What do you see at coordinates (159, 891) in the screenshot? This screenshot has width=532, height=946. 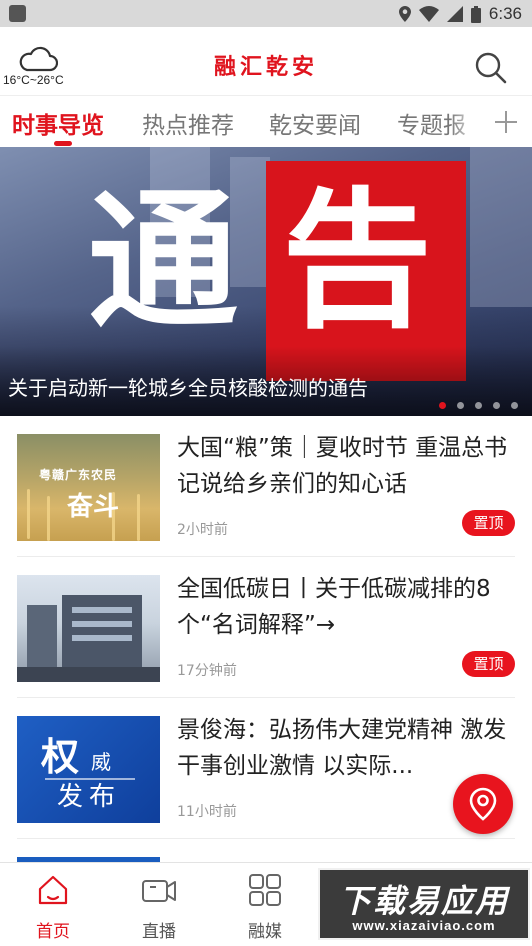 I see `video-camera-icon` at bounding box center [159, 891].